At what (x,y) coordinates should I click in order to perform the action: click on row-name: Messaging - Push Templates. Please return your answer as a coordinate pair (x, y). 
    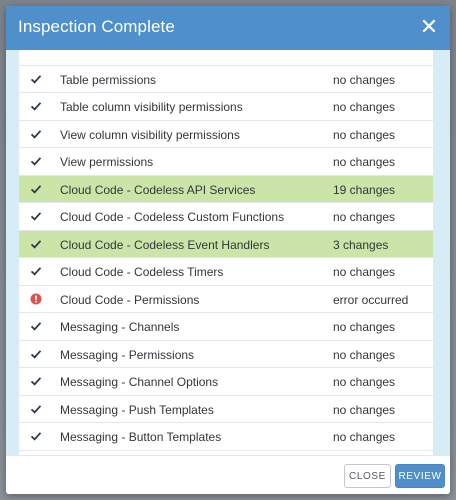
    Looking at the image, I should click on (137, 409).